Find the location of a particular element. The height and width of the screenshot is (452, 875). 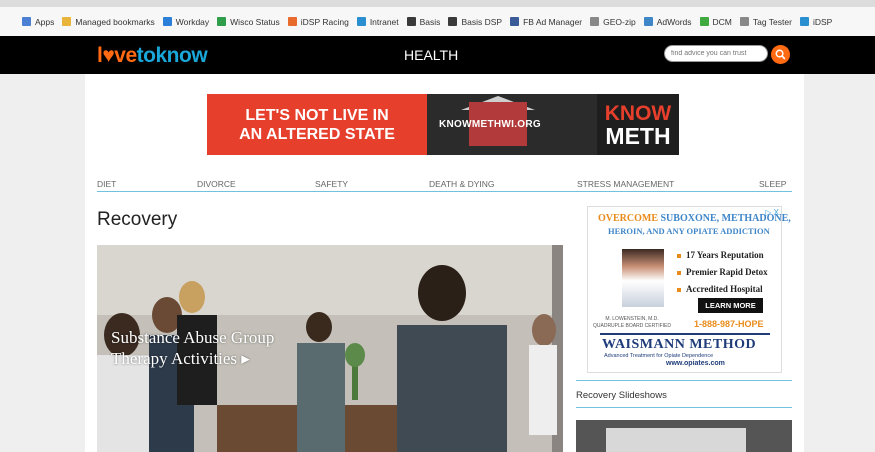

racing-icon is located at coordinates (292, 21).